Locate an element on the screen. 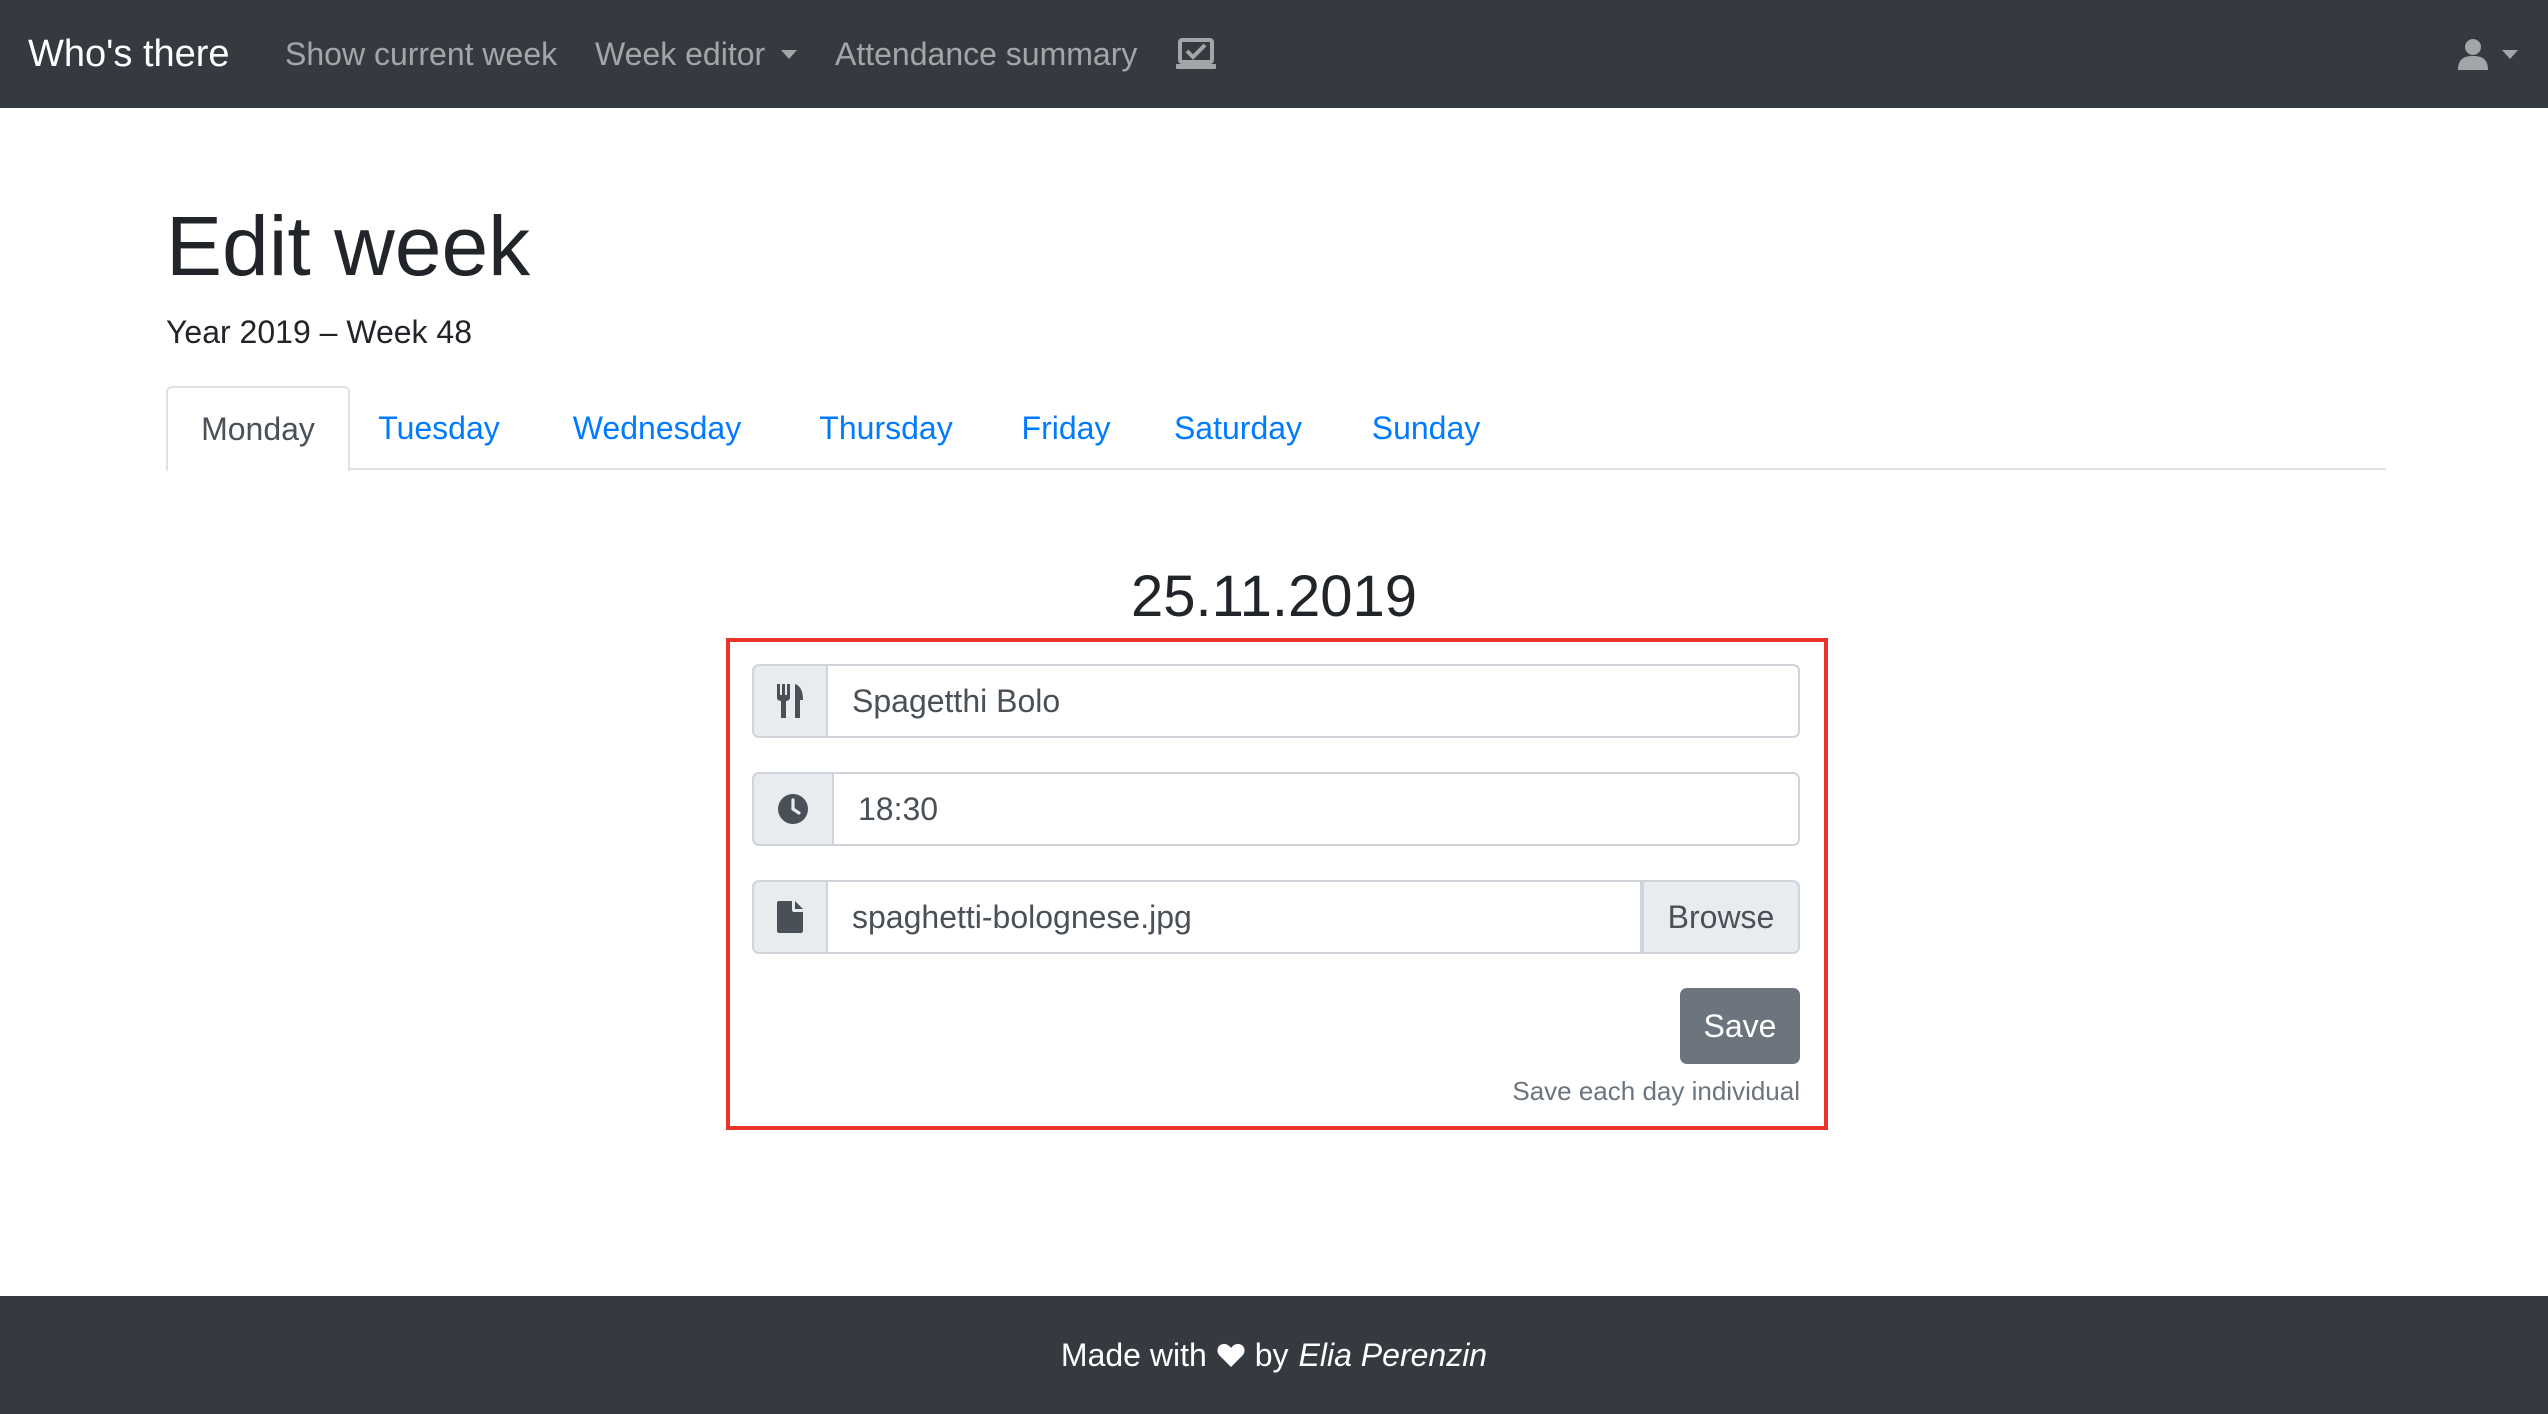 The height and width of the screenshot is (1414, 2548). nav-attendance-summary-label: Attendance summary is located at coordinates (986, 53).